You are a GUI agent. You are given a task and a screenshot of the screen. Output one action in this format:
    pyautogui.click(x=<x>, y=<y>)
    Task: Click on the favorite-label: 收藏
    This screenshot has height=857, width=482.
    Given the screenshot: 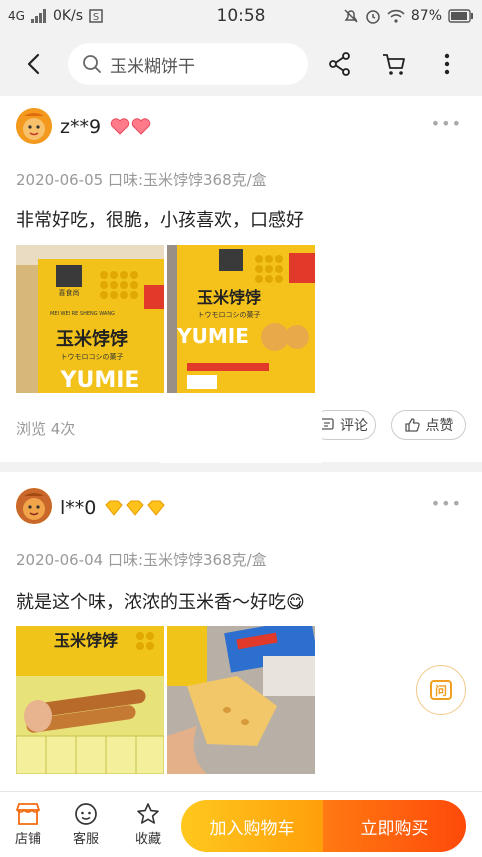 What is the action you would take?
    pyautogui.click(x=147, y=839)
    